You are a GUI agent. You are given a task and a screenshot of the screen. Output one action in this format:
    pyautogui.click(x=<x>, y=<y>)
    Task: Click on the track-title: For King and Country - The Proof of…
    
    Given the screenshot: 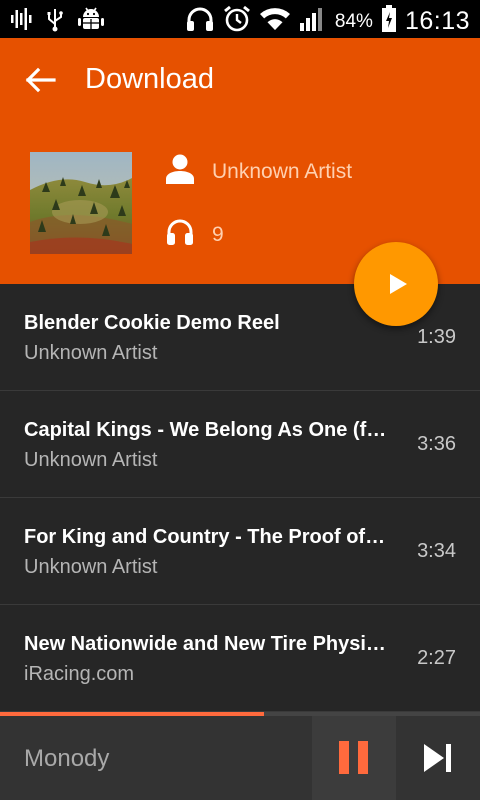 What is the action you would take?
    pyautogui.click(x=205, y=537)
    